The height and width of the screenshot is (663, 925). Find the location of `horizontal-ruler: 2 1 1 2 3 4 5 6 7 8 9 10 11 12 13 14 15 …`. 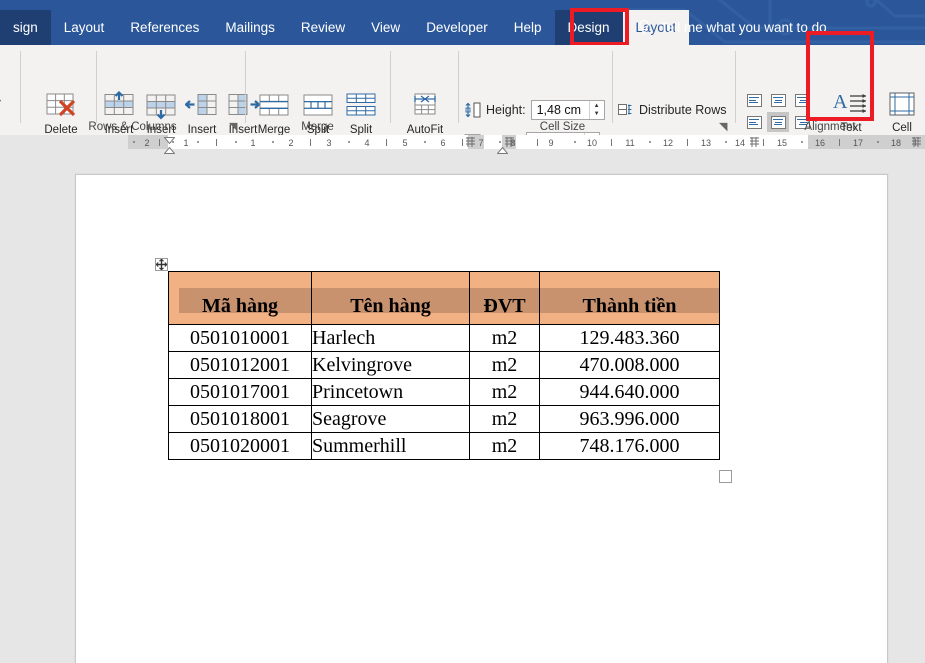

horizontal-ruler: 2 1 1 2 3 4 5 6 7 8 9 10 11 12 13 14 15 … is located at coordinates (462, 146).